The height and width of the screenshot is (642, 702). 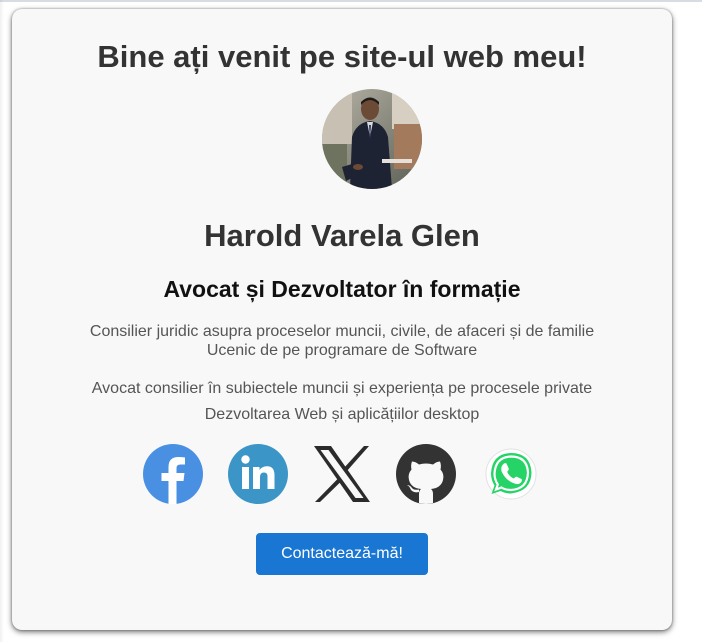 I want to click on whatsapp-link, so click(x=511, y=474).